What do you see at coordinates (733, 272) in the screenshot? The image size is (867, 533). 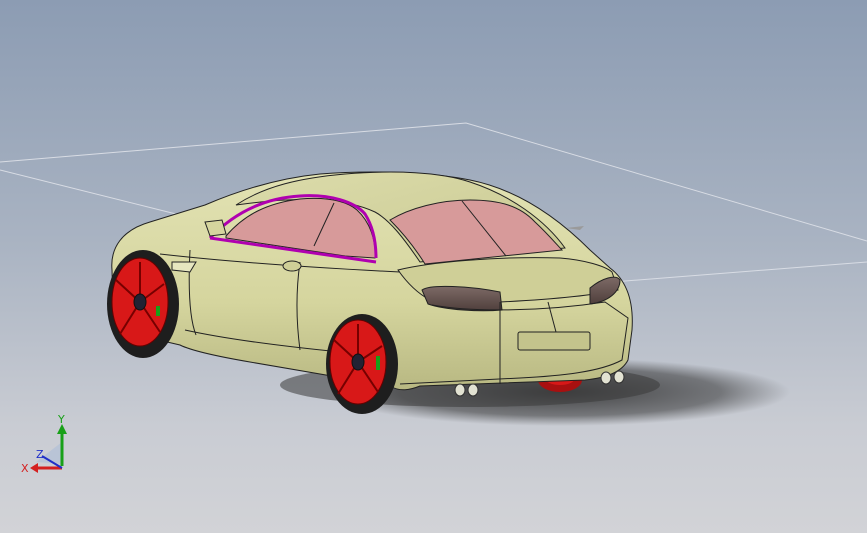 I see `ground-plane-edge-right` at bounding box center [733, 272].